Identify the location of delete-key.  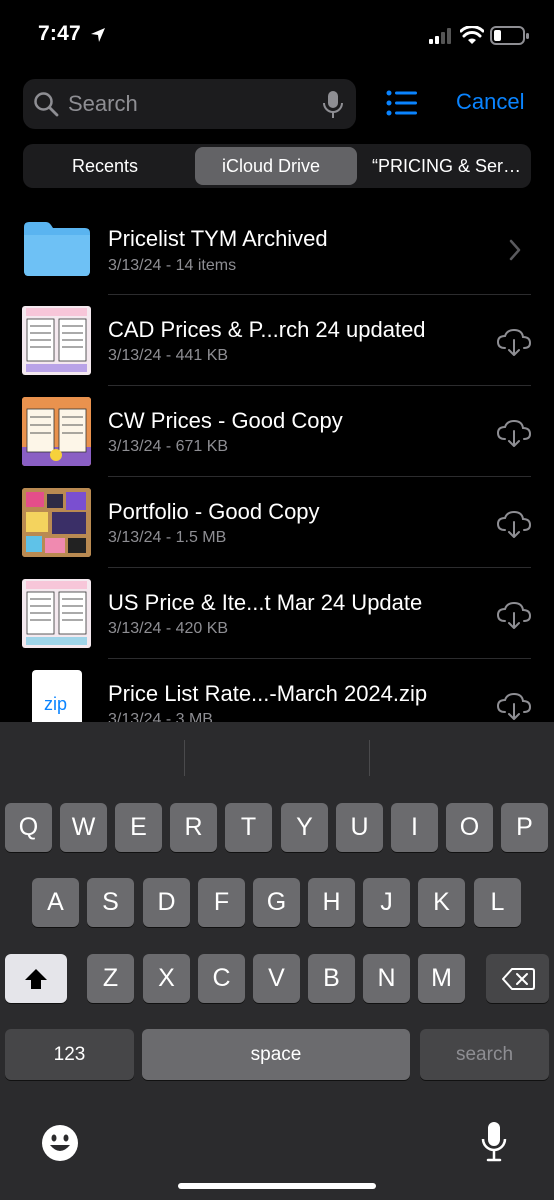
(517, 978).